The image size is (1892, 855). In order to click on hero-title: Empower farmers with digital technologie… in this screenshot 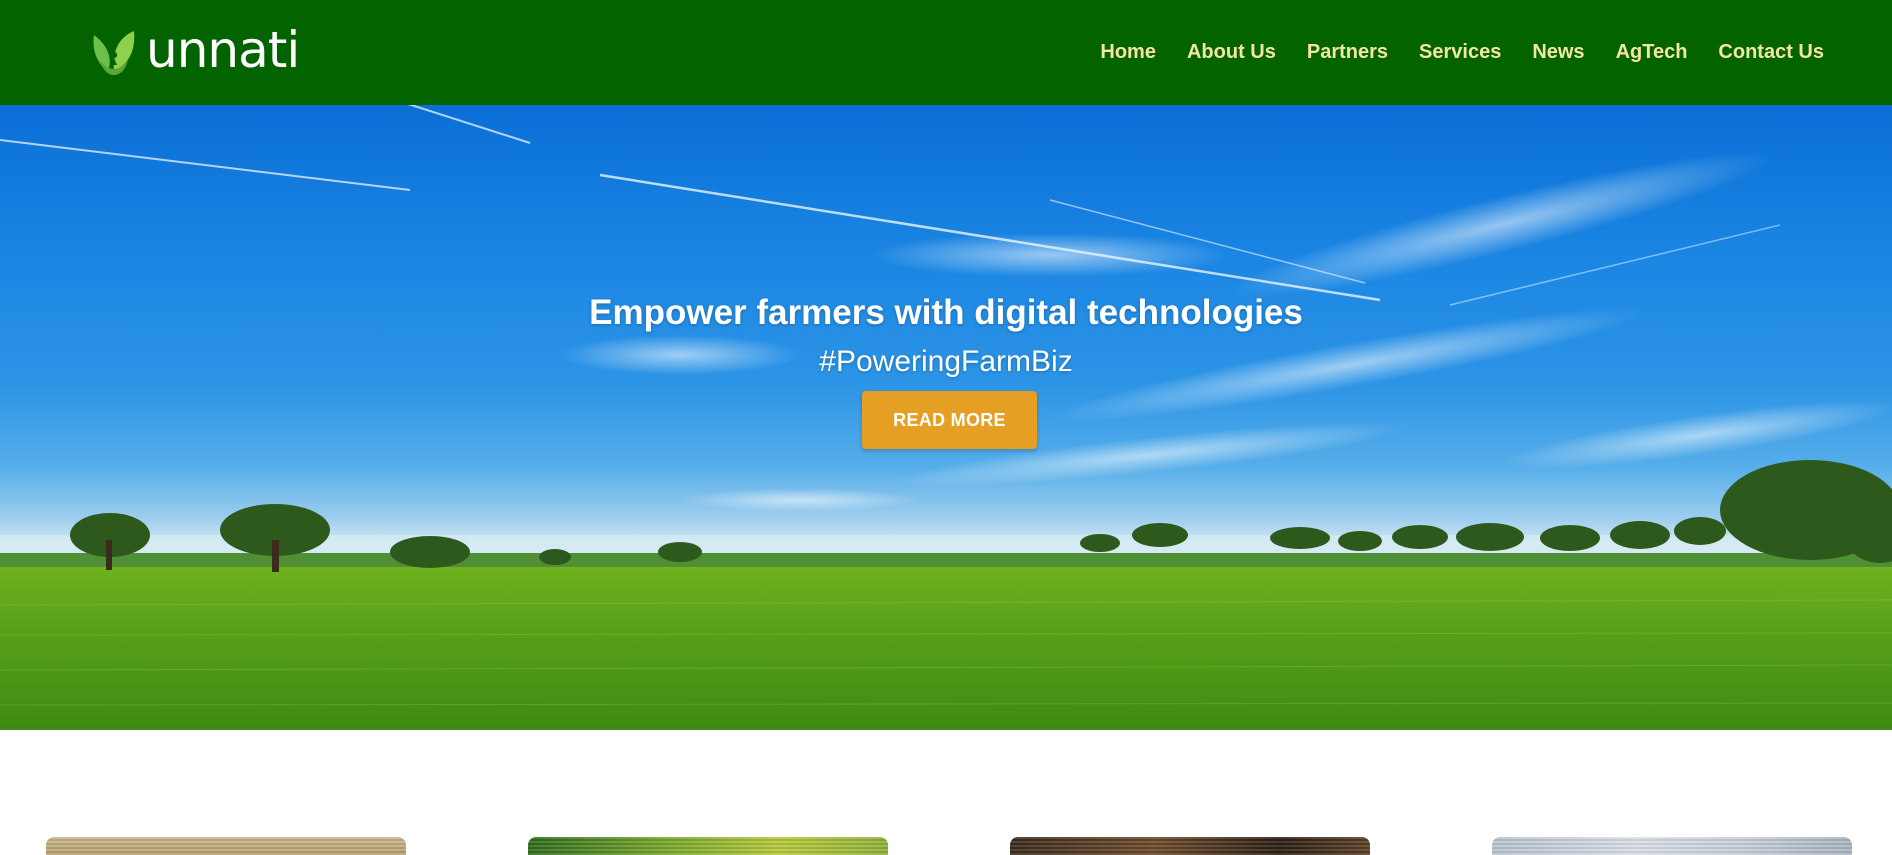, I will do `click(946, 312)`.